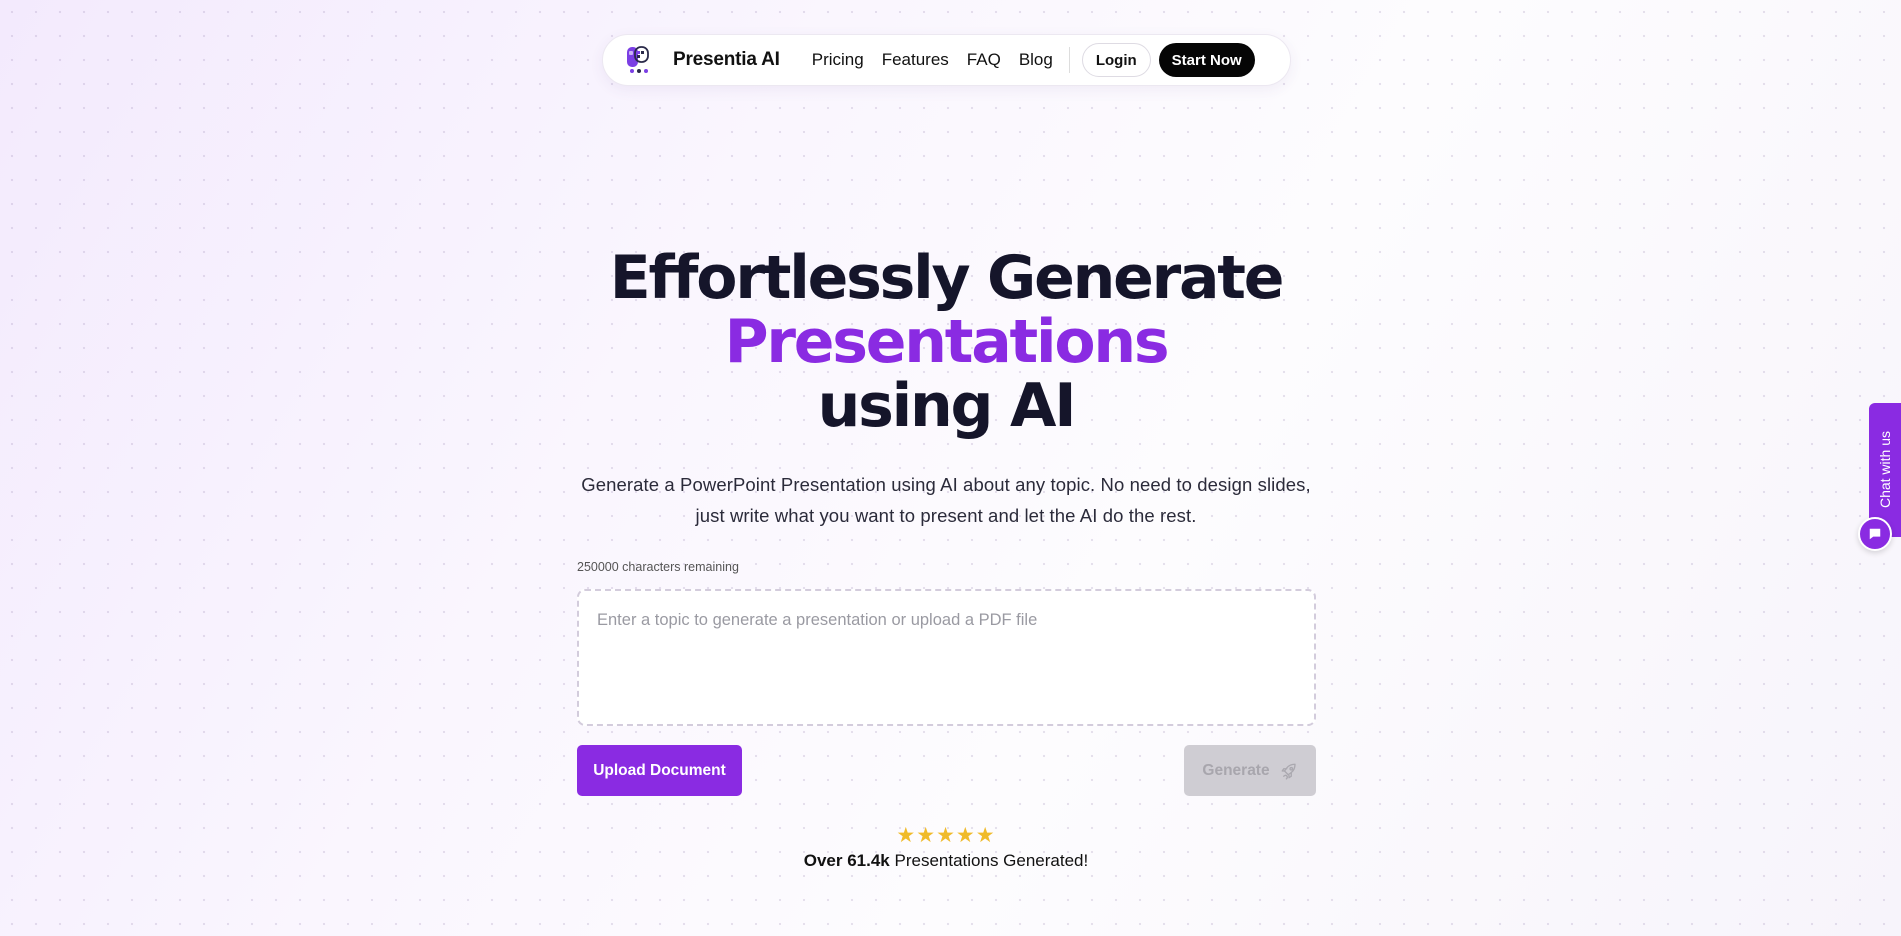  Describe the element at coordinates (846, 860) in the screenshot. I see `generated-count-value: Over 61.4k` at that location.